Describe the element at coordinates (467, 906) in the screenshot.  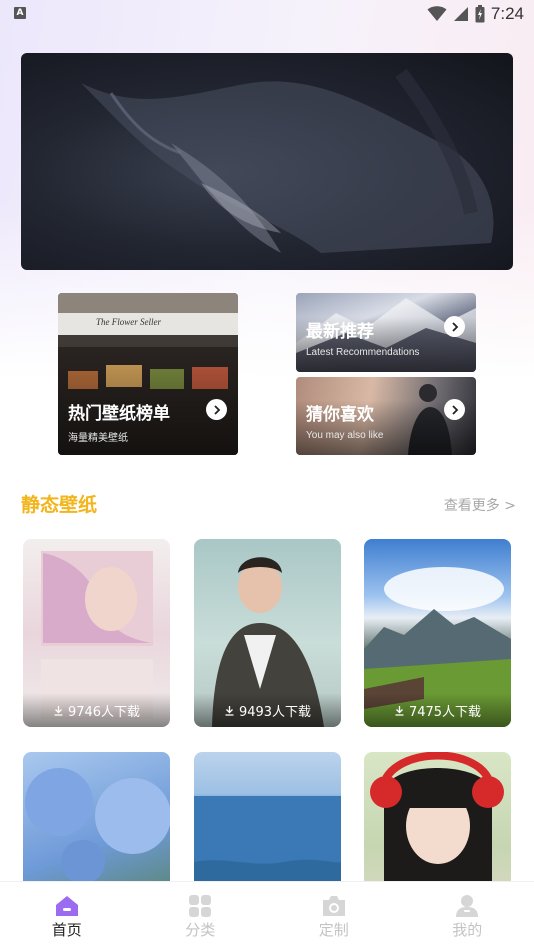
I see `profile-icon` at that location.